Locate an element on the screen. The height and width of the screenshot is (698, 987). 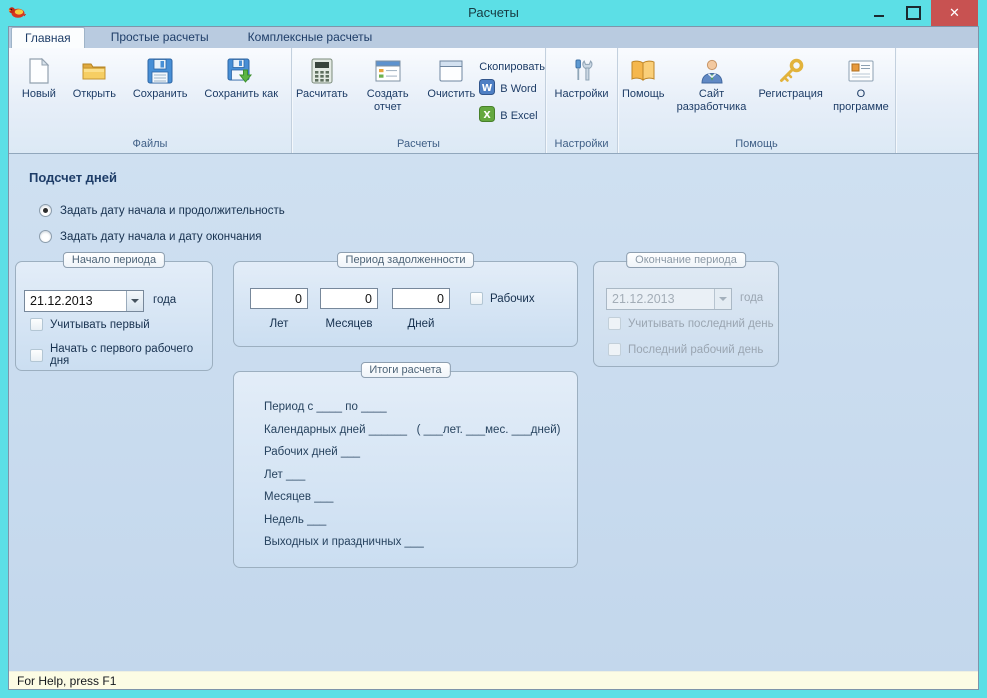
registration-button: Регистрация is located at coordinates (791, 78).